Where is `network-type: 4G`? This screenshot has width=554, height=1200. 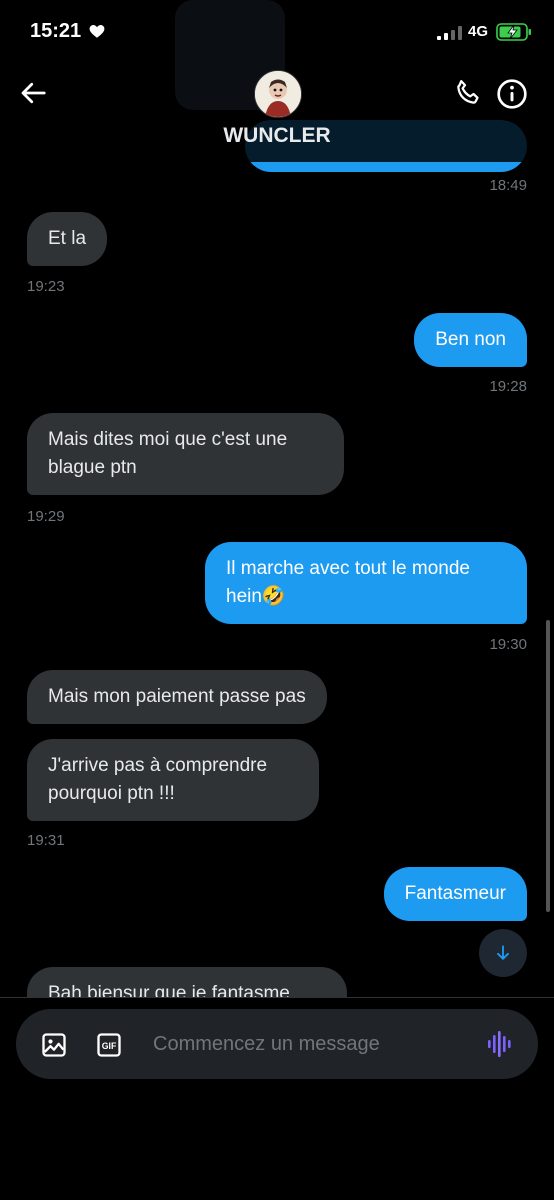 network-type: 4G is located at coordinates (478, 31).